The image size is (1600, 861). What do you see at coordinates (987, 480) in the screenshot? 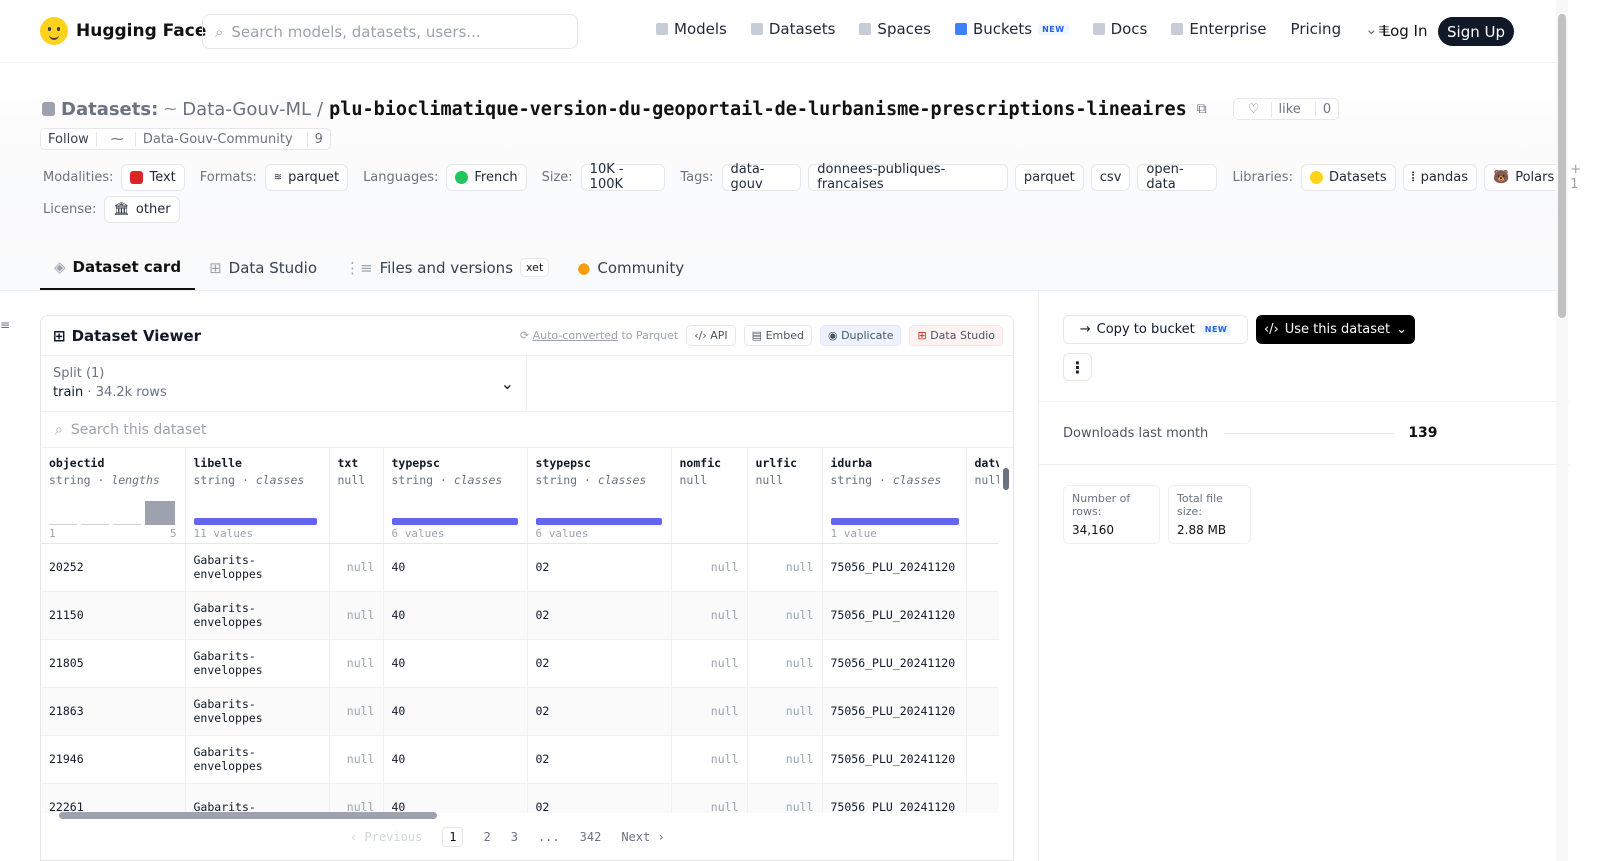
I see `column-type: null` at bounding box center [987, 480].